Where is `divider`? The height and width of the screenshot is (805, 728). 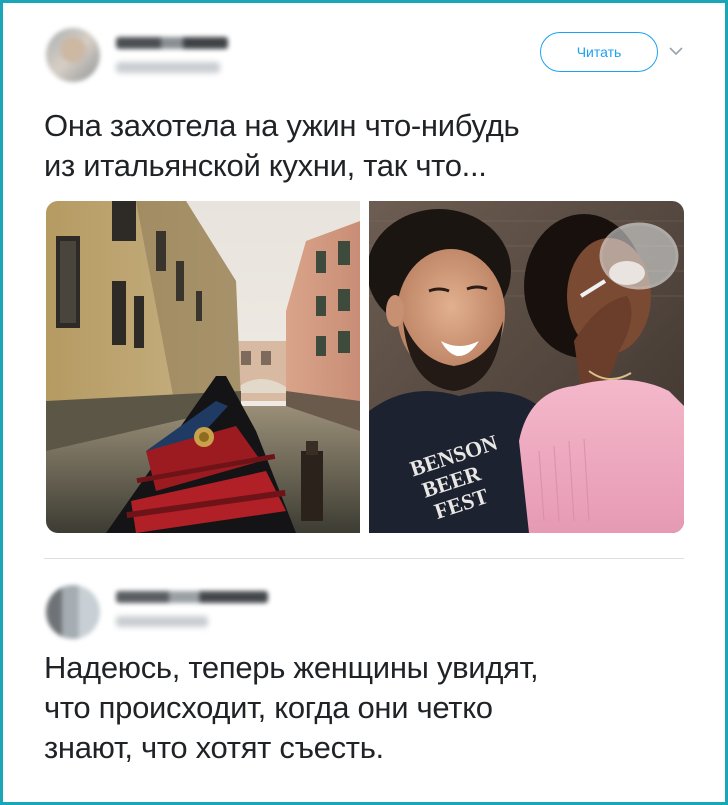
divider is located at coordinates (364, 558).